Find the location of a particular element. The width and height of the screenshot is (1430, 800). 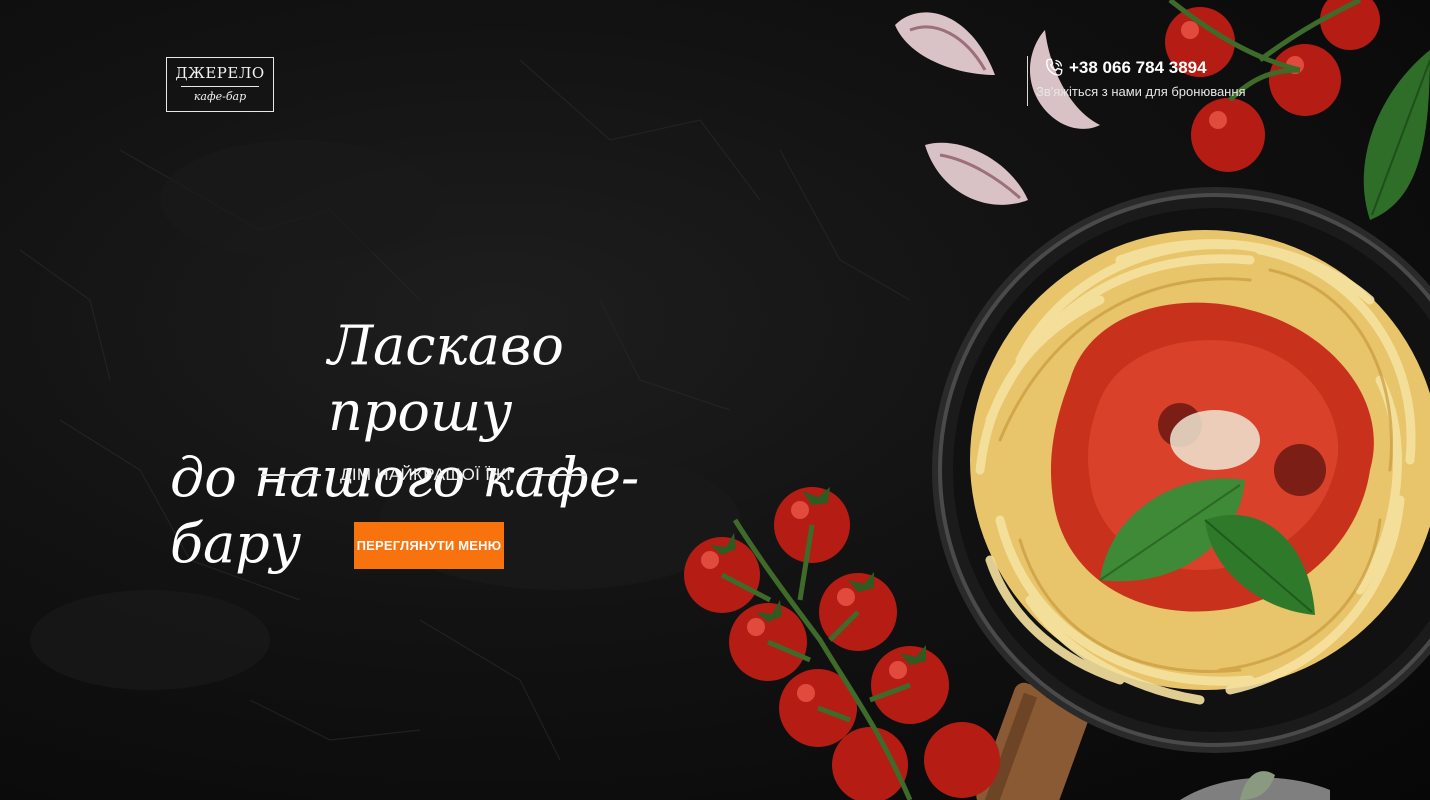

view-menu-button: ПЕРЕГЛЯНУТИ МЕНЮ is located at coordinates (429, 545).